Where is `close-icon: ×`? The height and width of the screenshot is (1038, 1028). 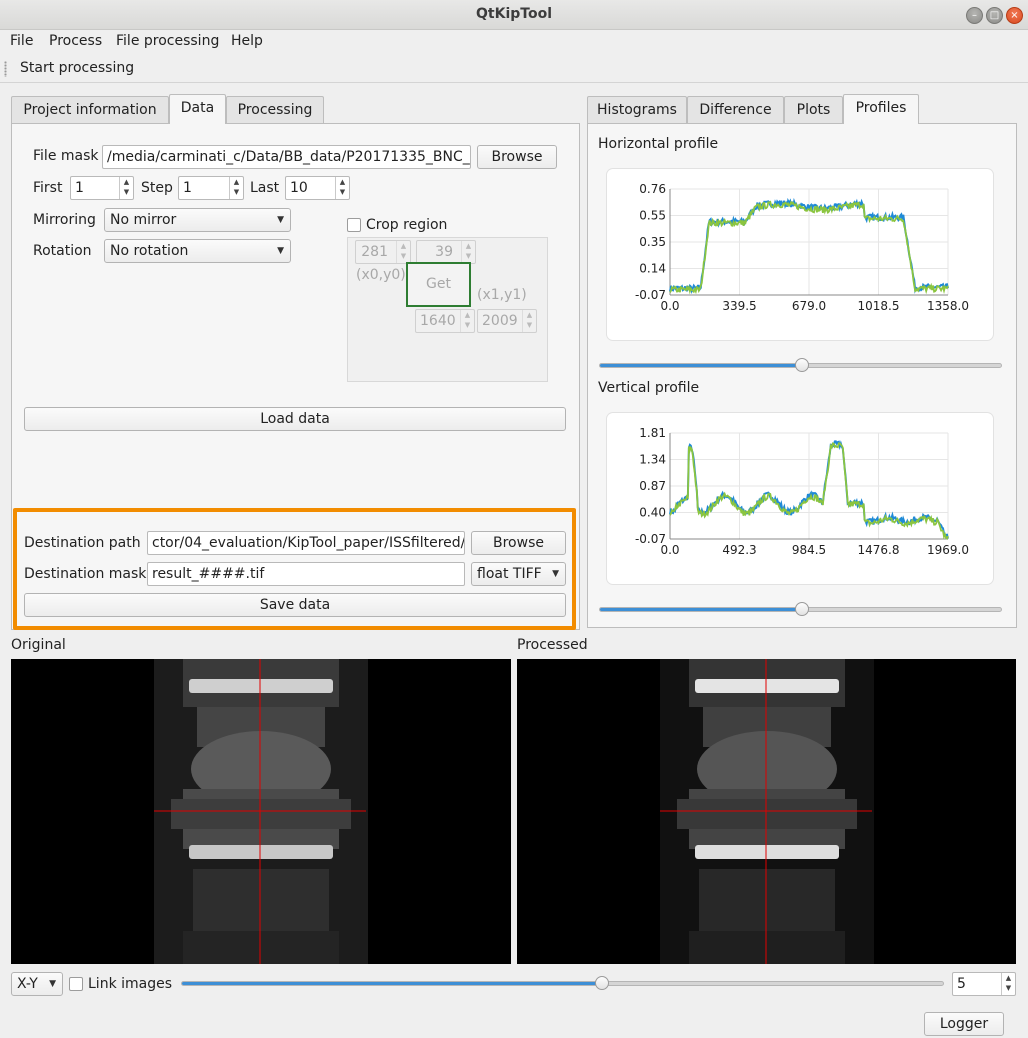 close-icon: × is located at coordinates (1014, 15).